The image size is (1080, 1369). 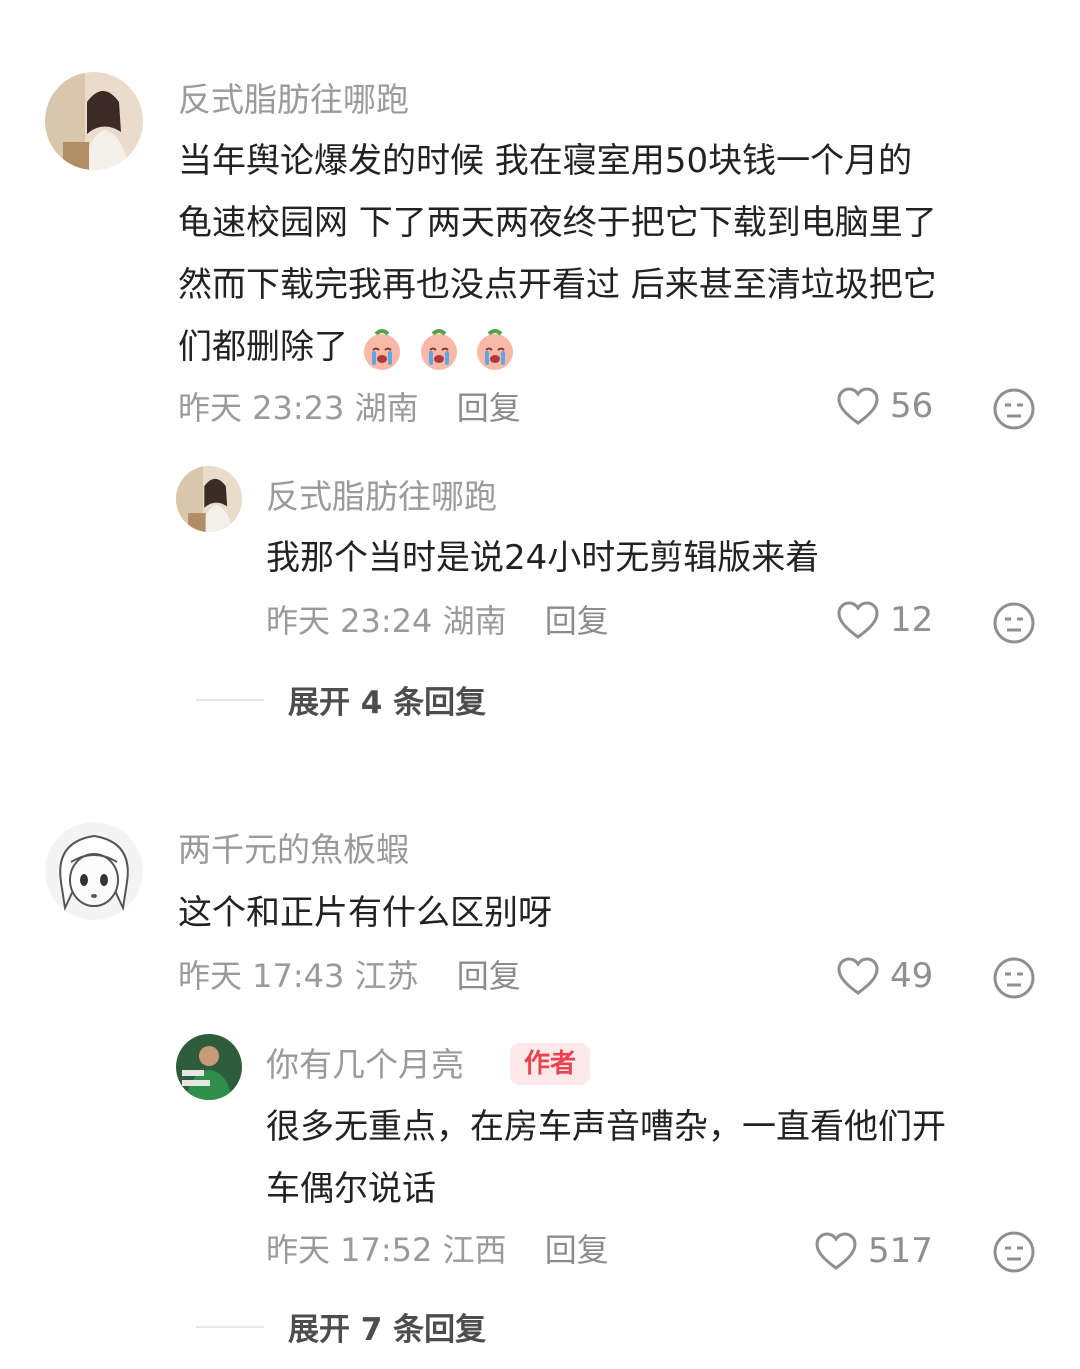 What do you see at coordinates (387, 1330) in the screenshot?
I see `expand-replies-label: 展开 7 条回复` at bounding box center [387, 1330].